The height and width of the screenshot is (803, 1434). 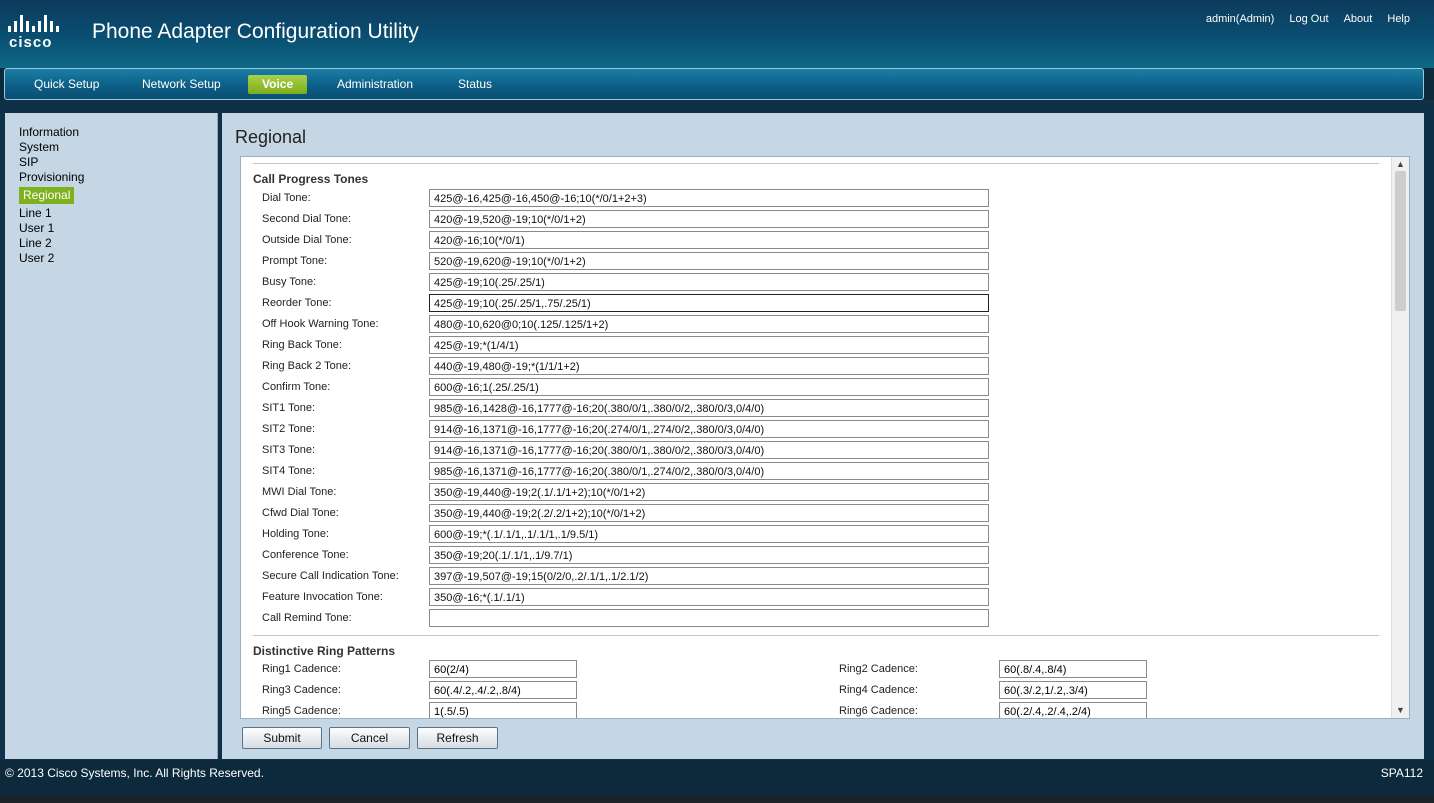 What do you see at coordinates (709, 387) in the screenshot?
I see `confirm-tone-input: 600@-16;1(.25/.25/1)` at bounding box center [709, 387].